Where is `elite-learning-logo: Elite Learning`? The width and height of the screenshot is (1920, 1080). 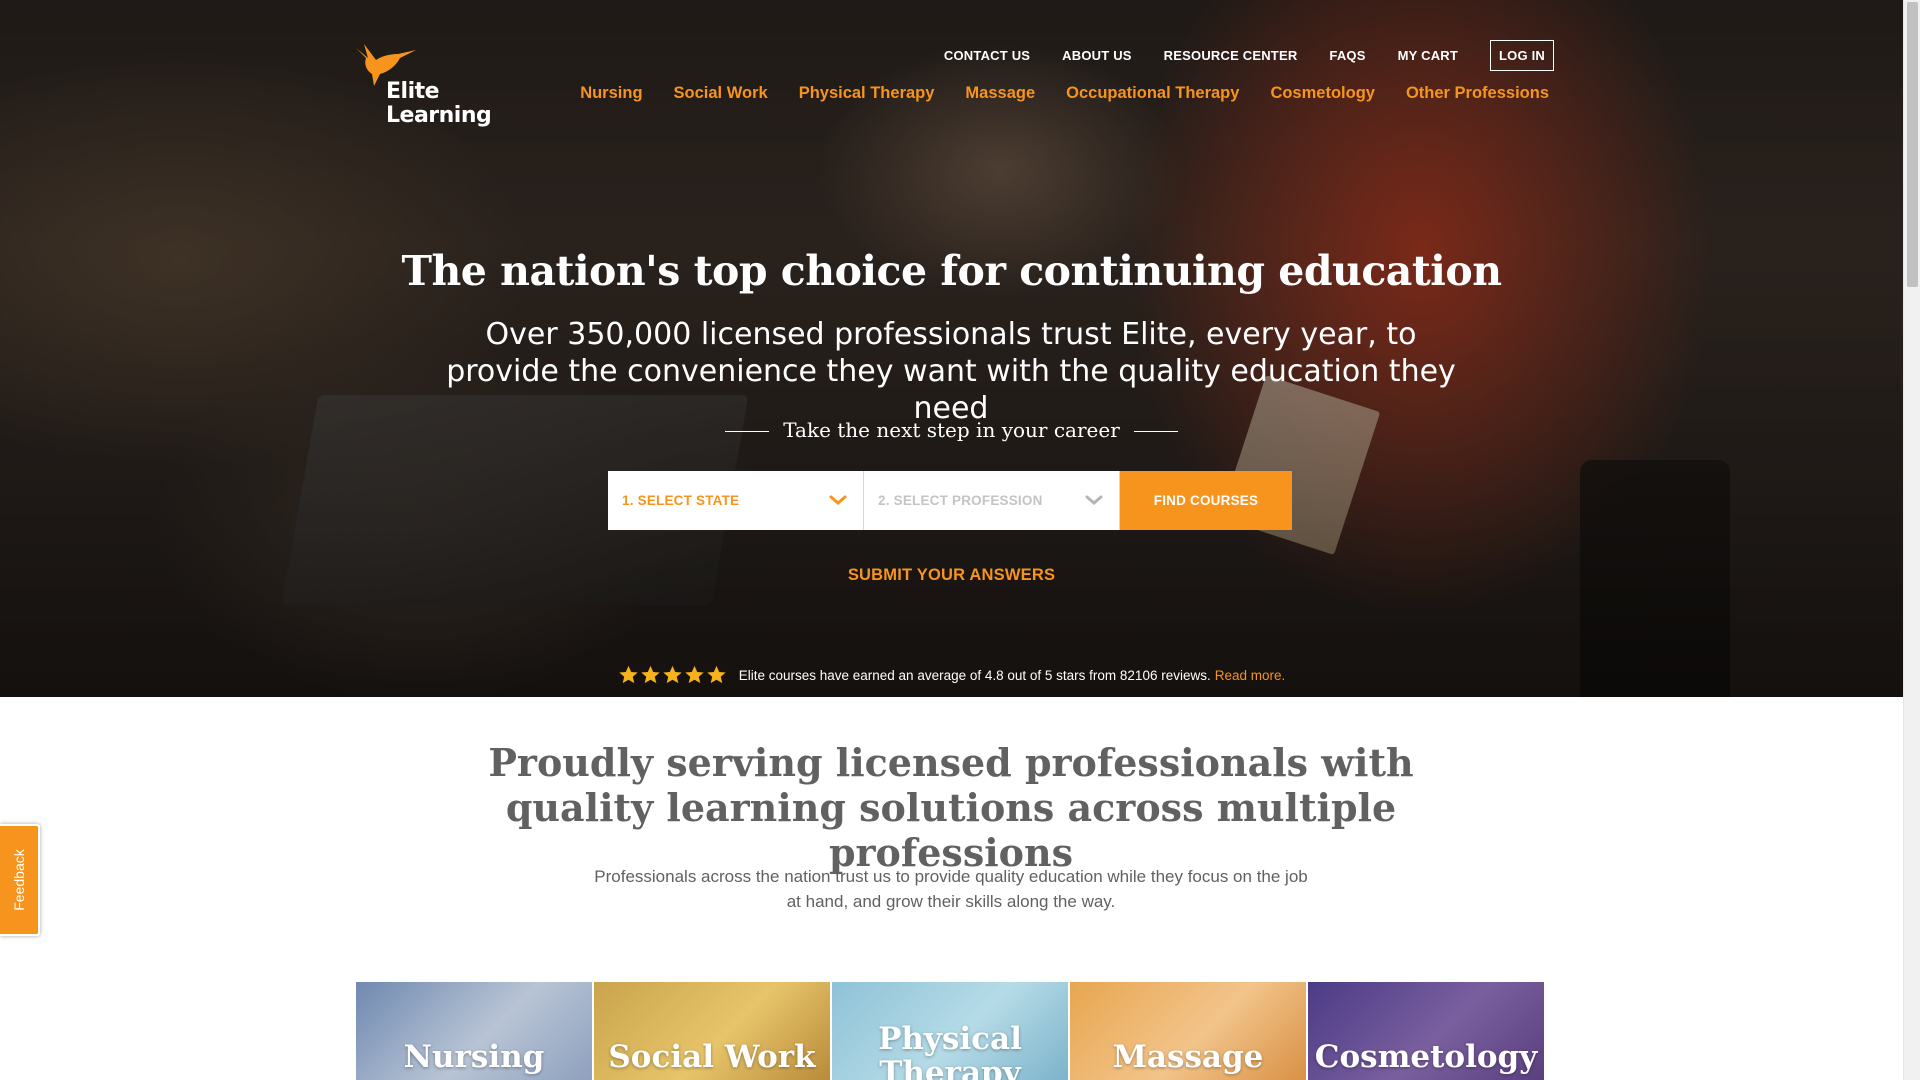 elite-learning-logo: Elite Learning is located at coordinates (423, 87).